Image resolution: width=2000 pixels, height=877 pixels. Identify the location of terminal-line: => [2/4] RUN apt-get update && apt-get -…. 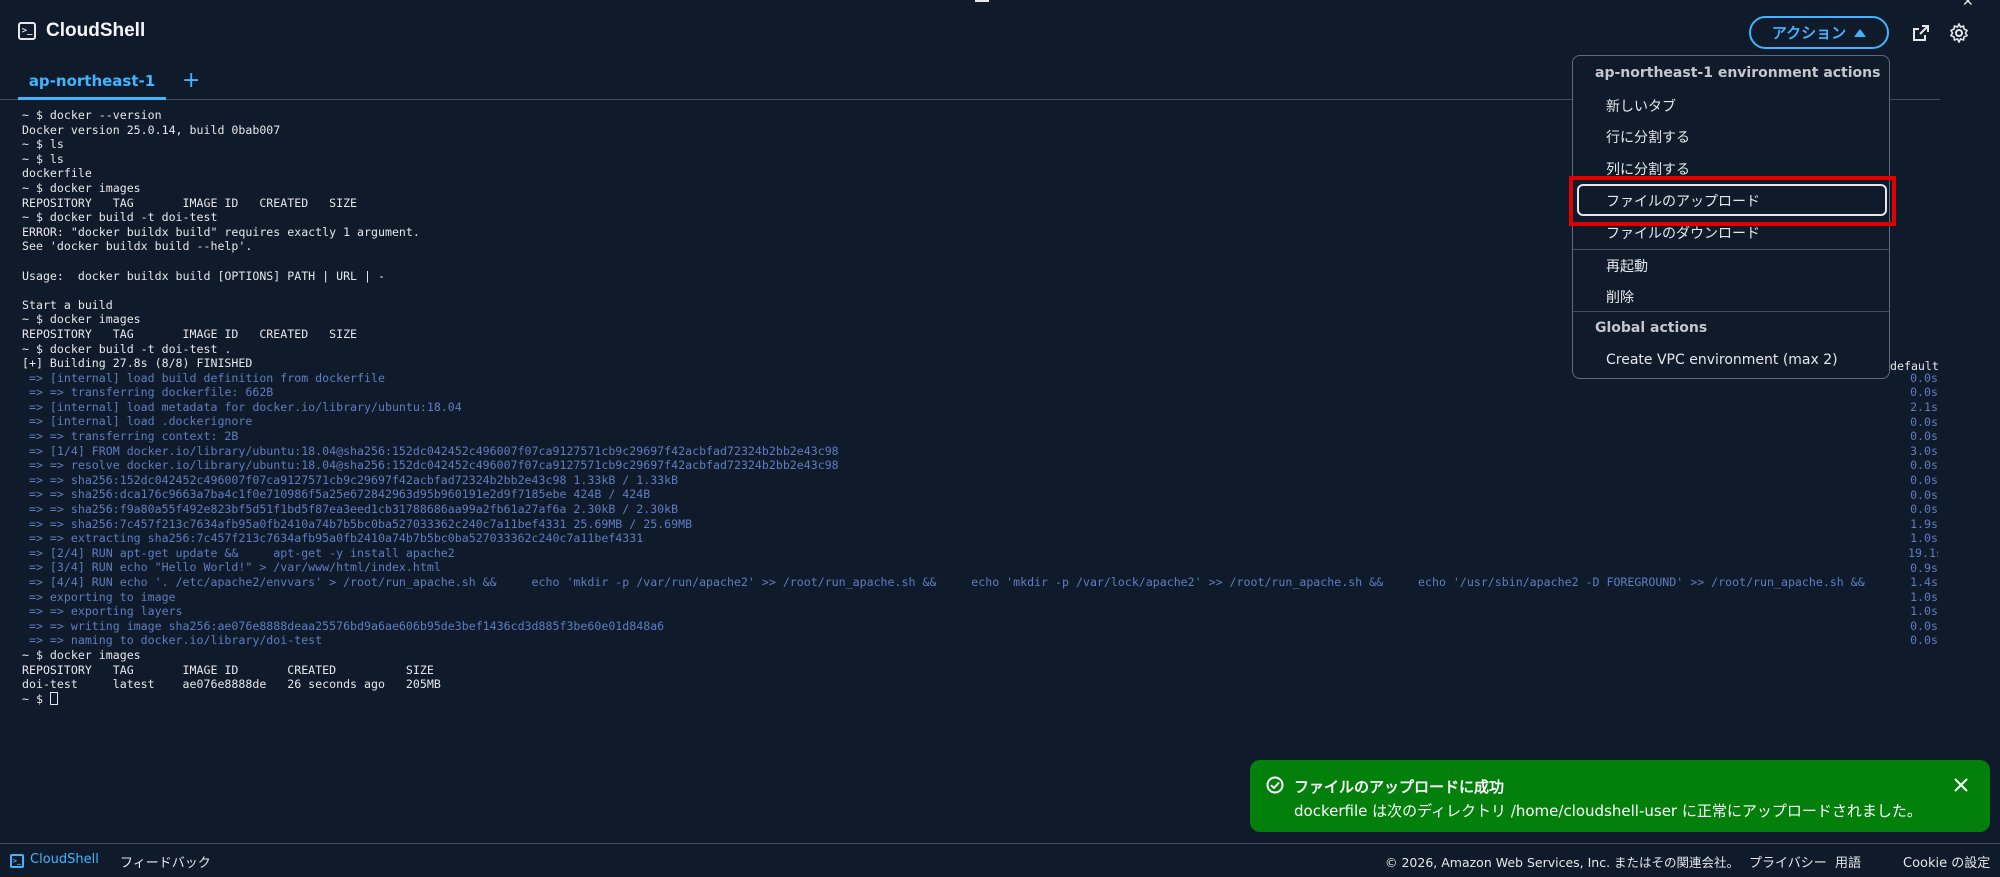
(238, 552).